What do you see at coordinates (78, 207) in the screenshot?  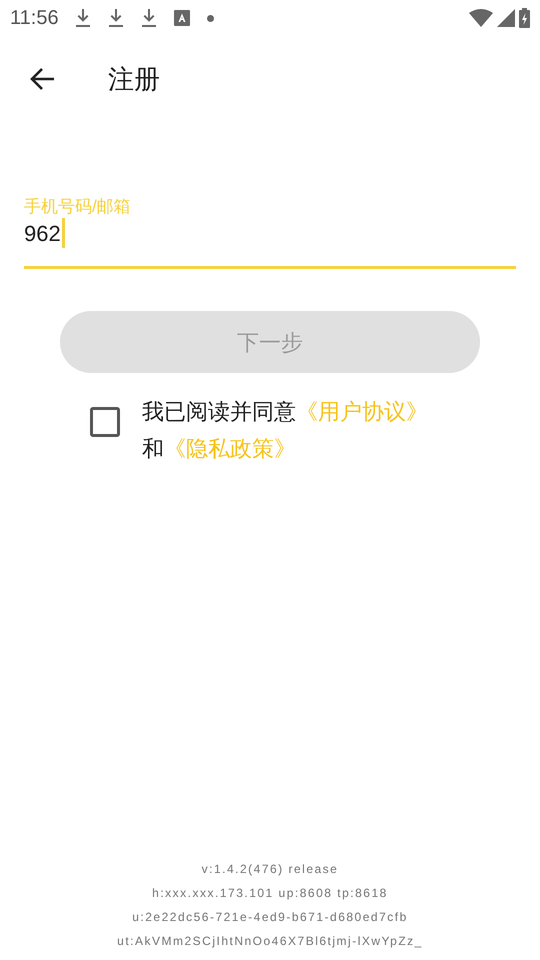 I see `field-label: 手机号码/邮箱` at bounding box center [78, 207].